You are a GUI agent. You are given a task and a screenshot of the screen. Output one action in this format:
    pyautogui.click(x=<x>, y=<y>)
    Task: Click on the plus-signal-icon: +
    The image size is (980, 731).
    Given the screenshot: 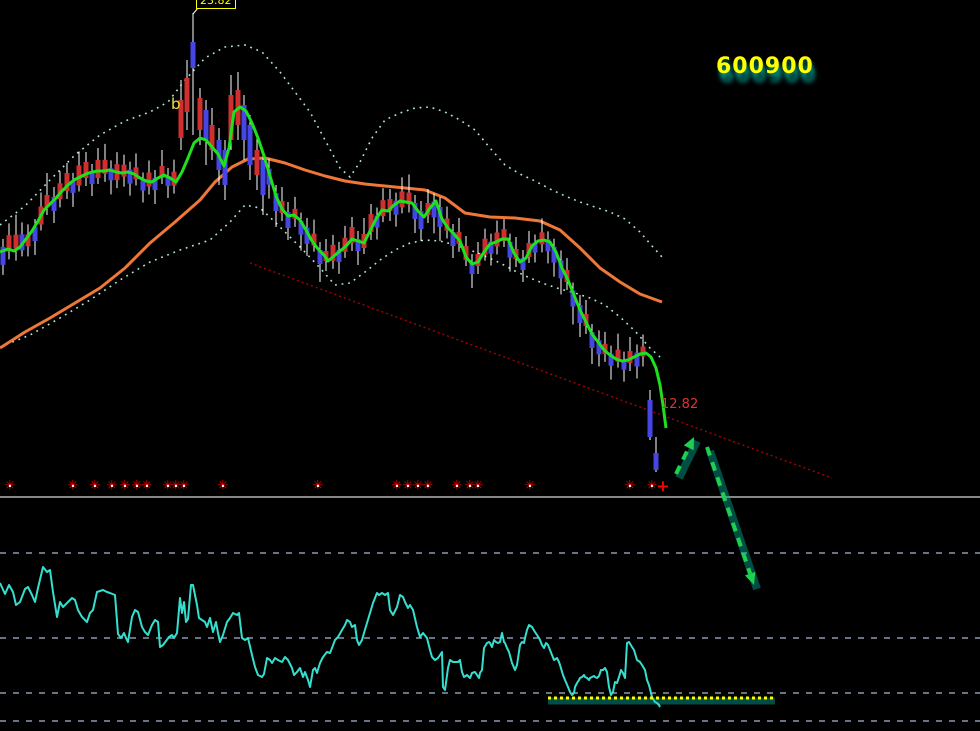 What is the action you would take?
    pyautogui.click(x=662, y=486)
    